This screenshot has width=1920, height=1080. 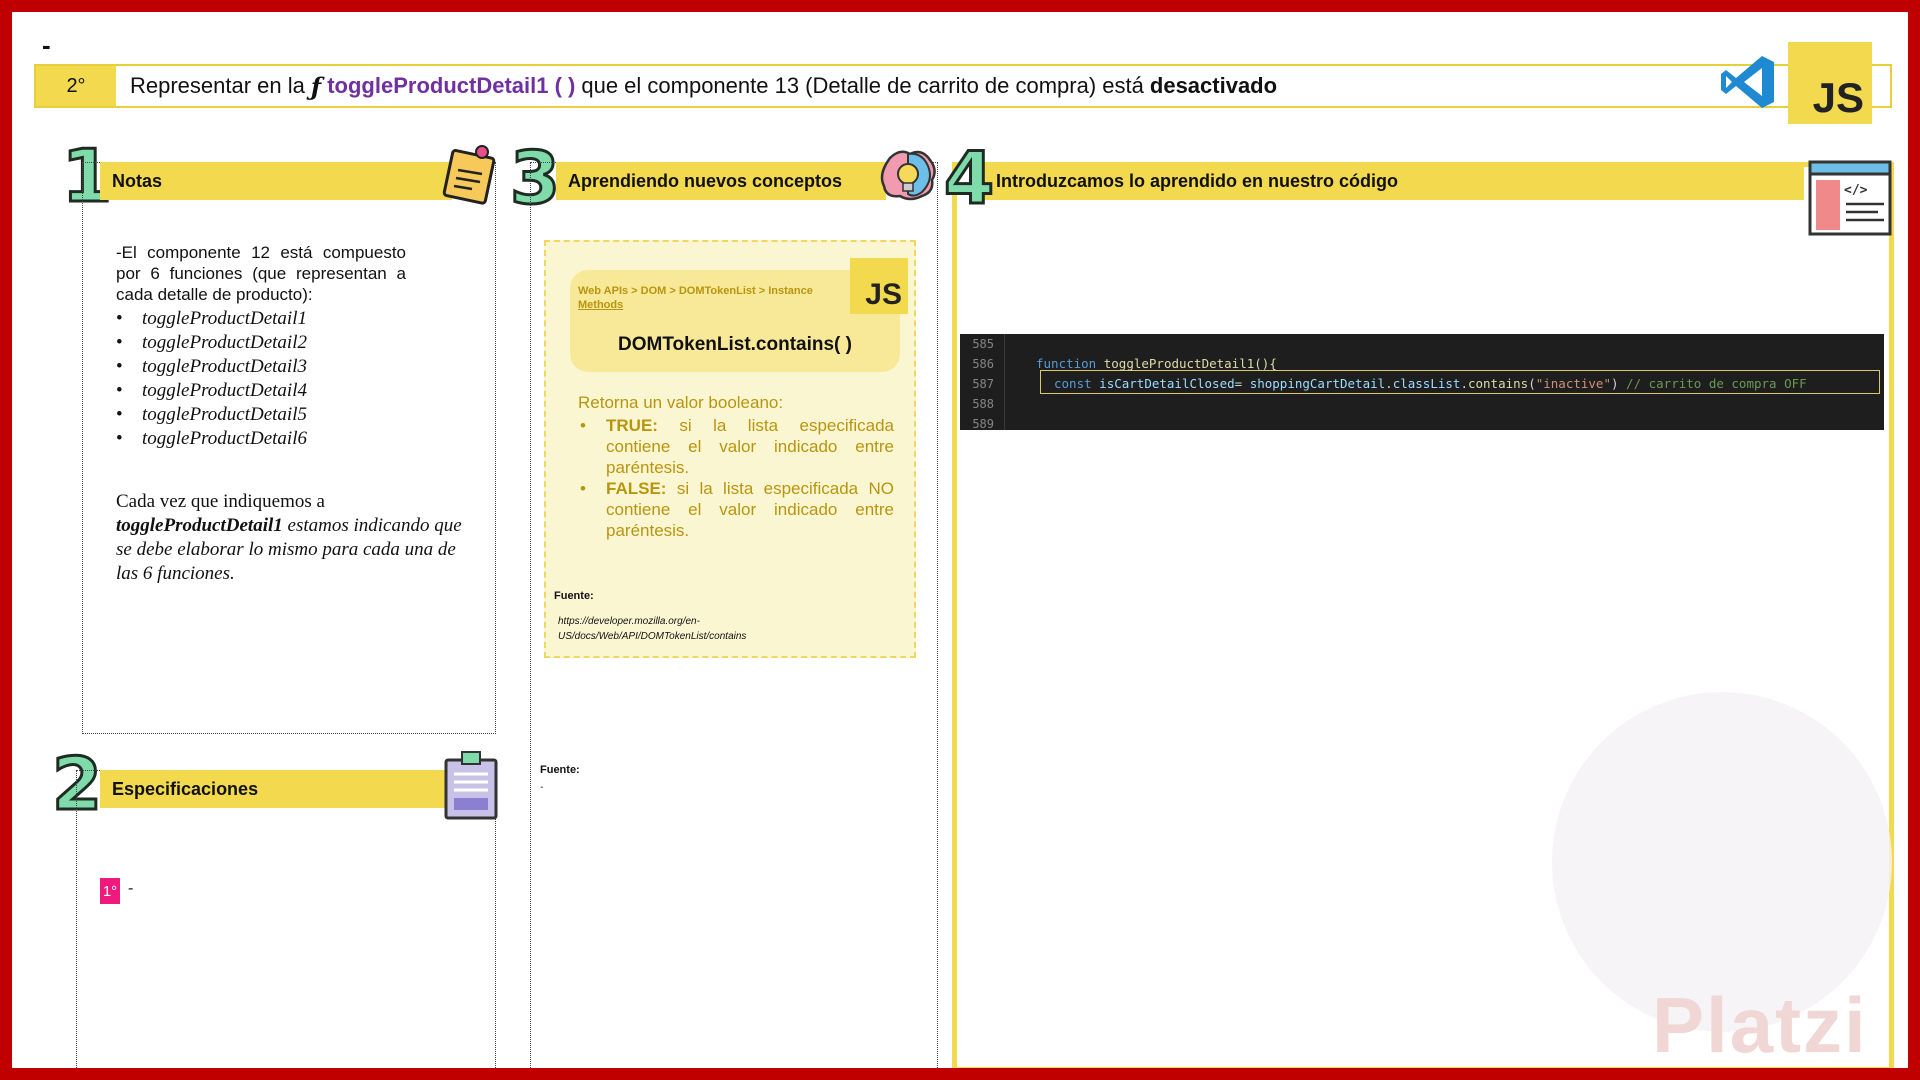 I want to click on keyword: function, so click(x=1066, y=363).